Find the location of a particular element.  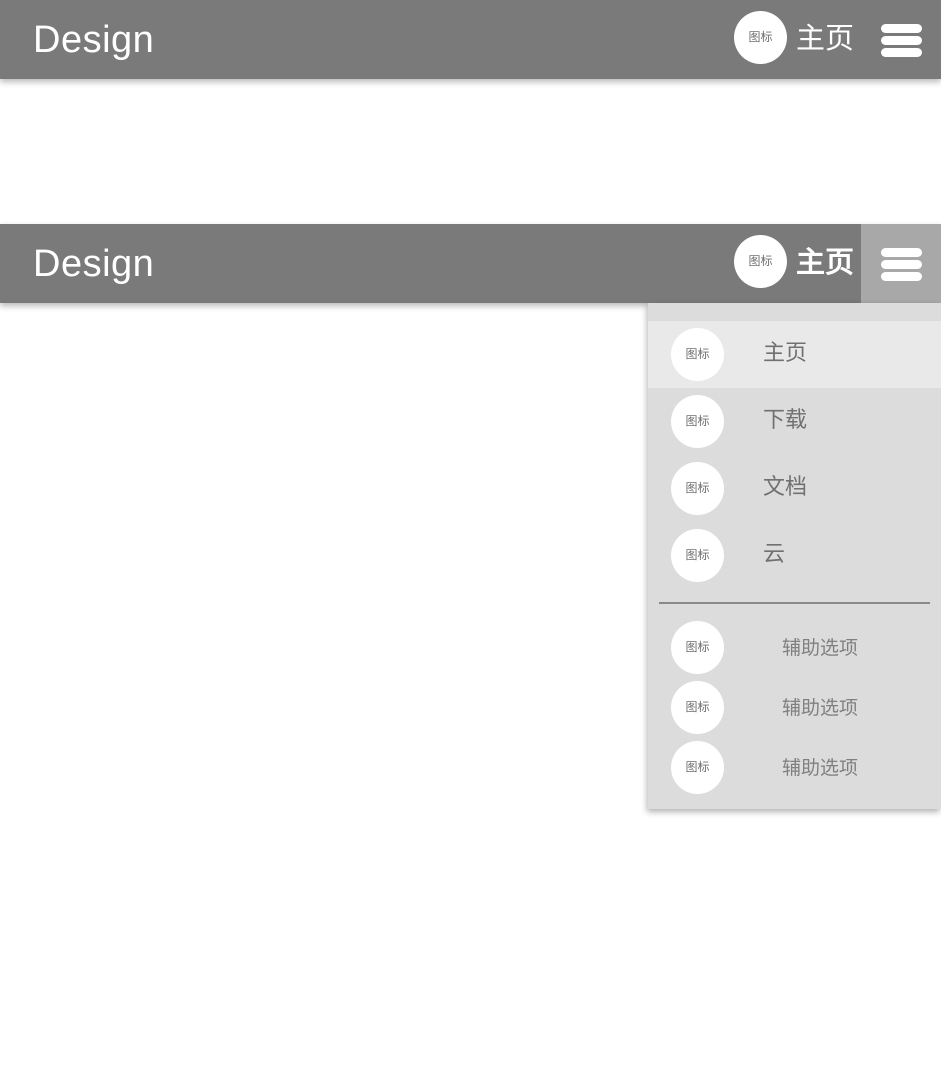

cloud-icon: 图标 is located at coordinates (697, 555).